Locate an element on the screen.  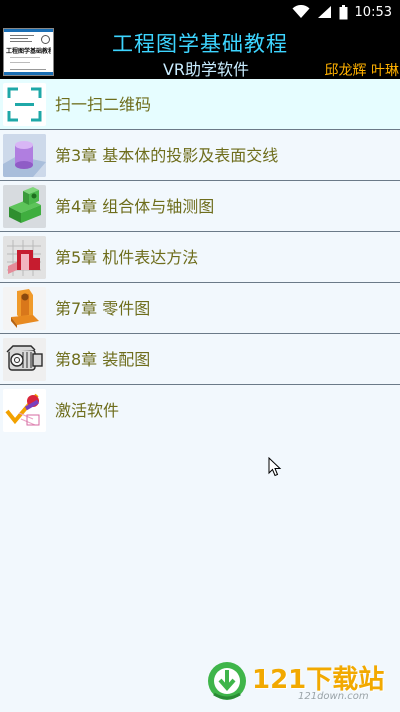
menu-item-label: 第7章 零件图 is located at coordinates (103, 308).